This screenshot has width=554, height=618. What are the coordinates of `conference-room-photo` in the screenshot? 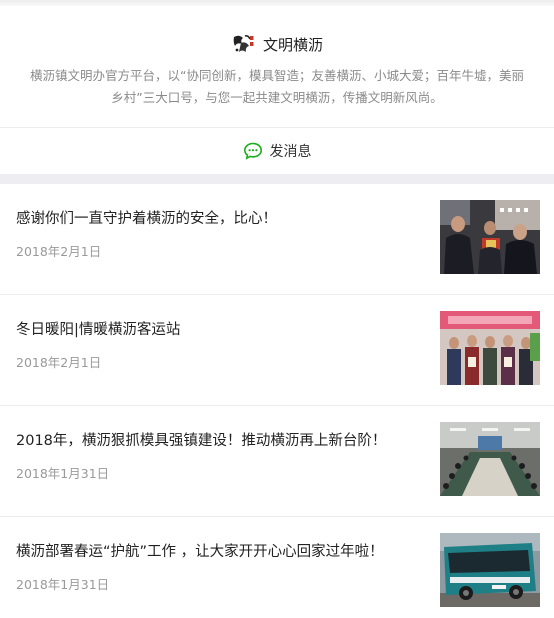 It's located at (490, 459).